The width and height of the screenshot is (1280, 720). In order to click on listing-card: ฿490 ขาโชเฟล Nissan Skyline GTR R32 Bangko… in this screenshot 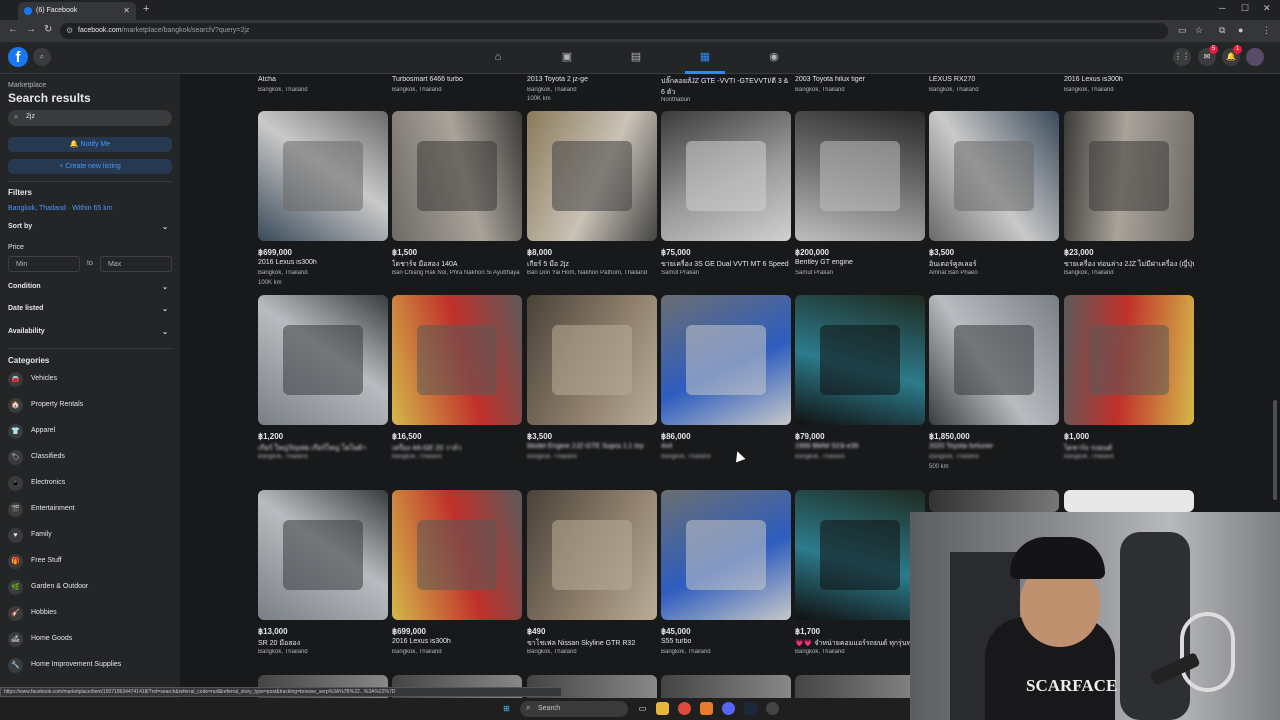, I will do `click(592, 582)`.